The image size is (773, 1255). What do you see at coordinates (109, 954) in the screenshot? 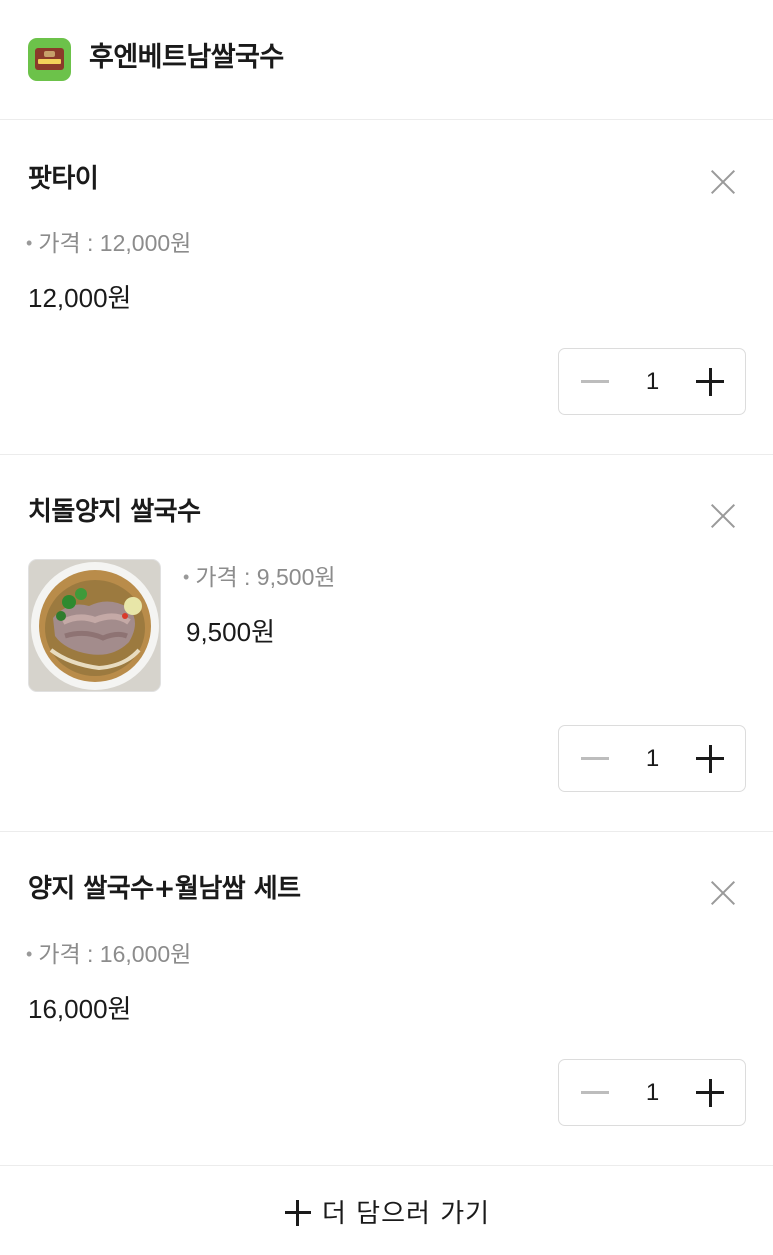
I see `item-unit-price: • 가격 : 16,000원` at bounding box center [109, 954].